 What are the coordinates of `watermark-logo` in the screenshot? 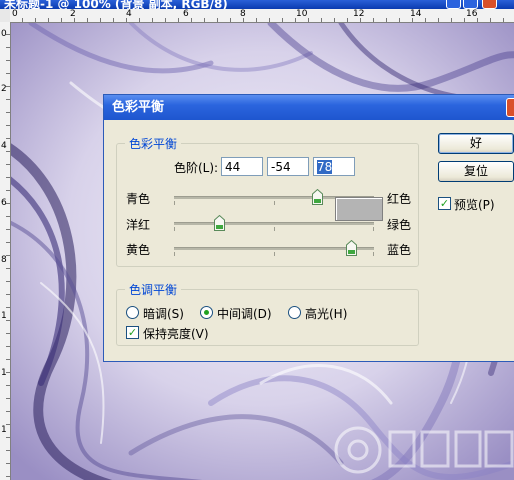 It's located at (424, 450).